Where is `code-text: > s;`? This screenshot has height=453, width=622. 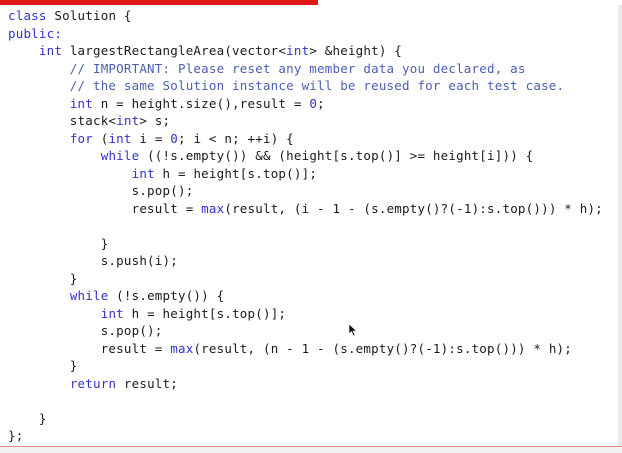 code-text: > s; is located at coordinates (155, 120).